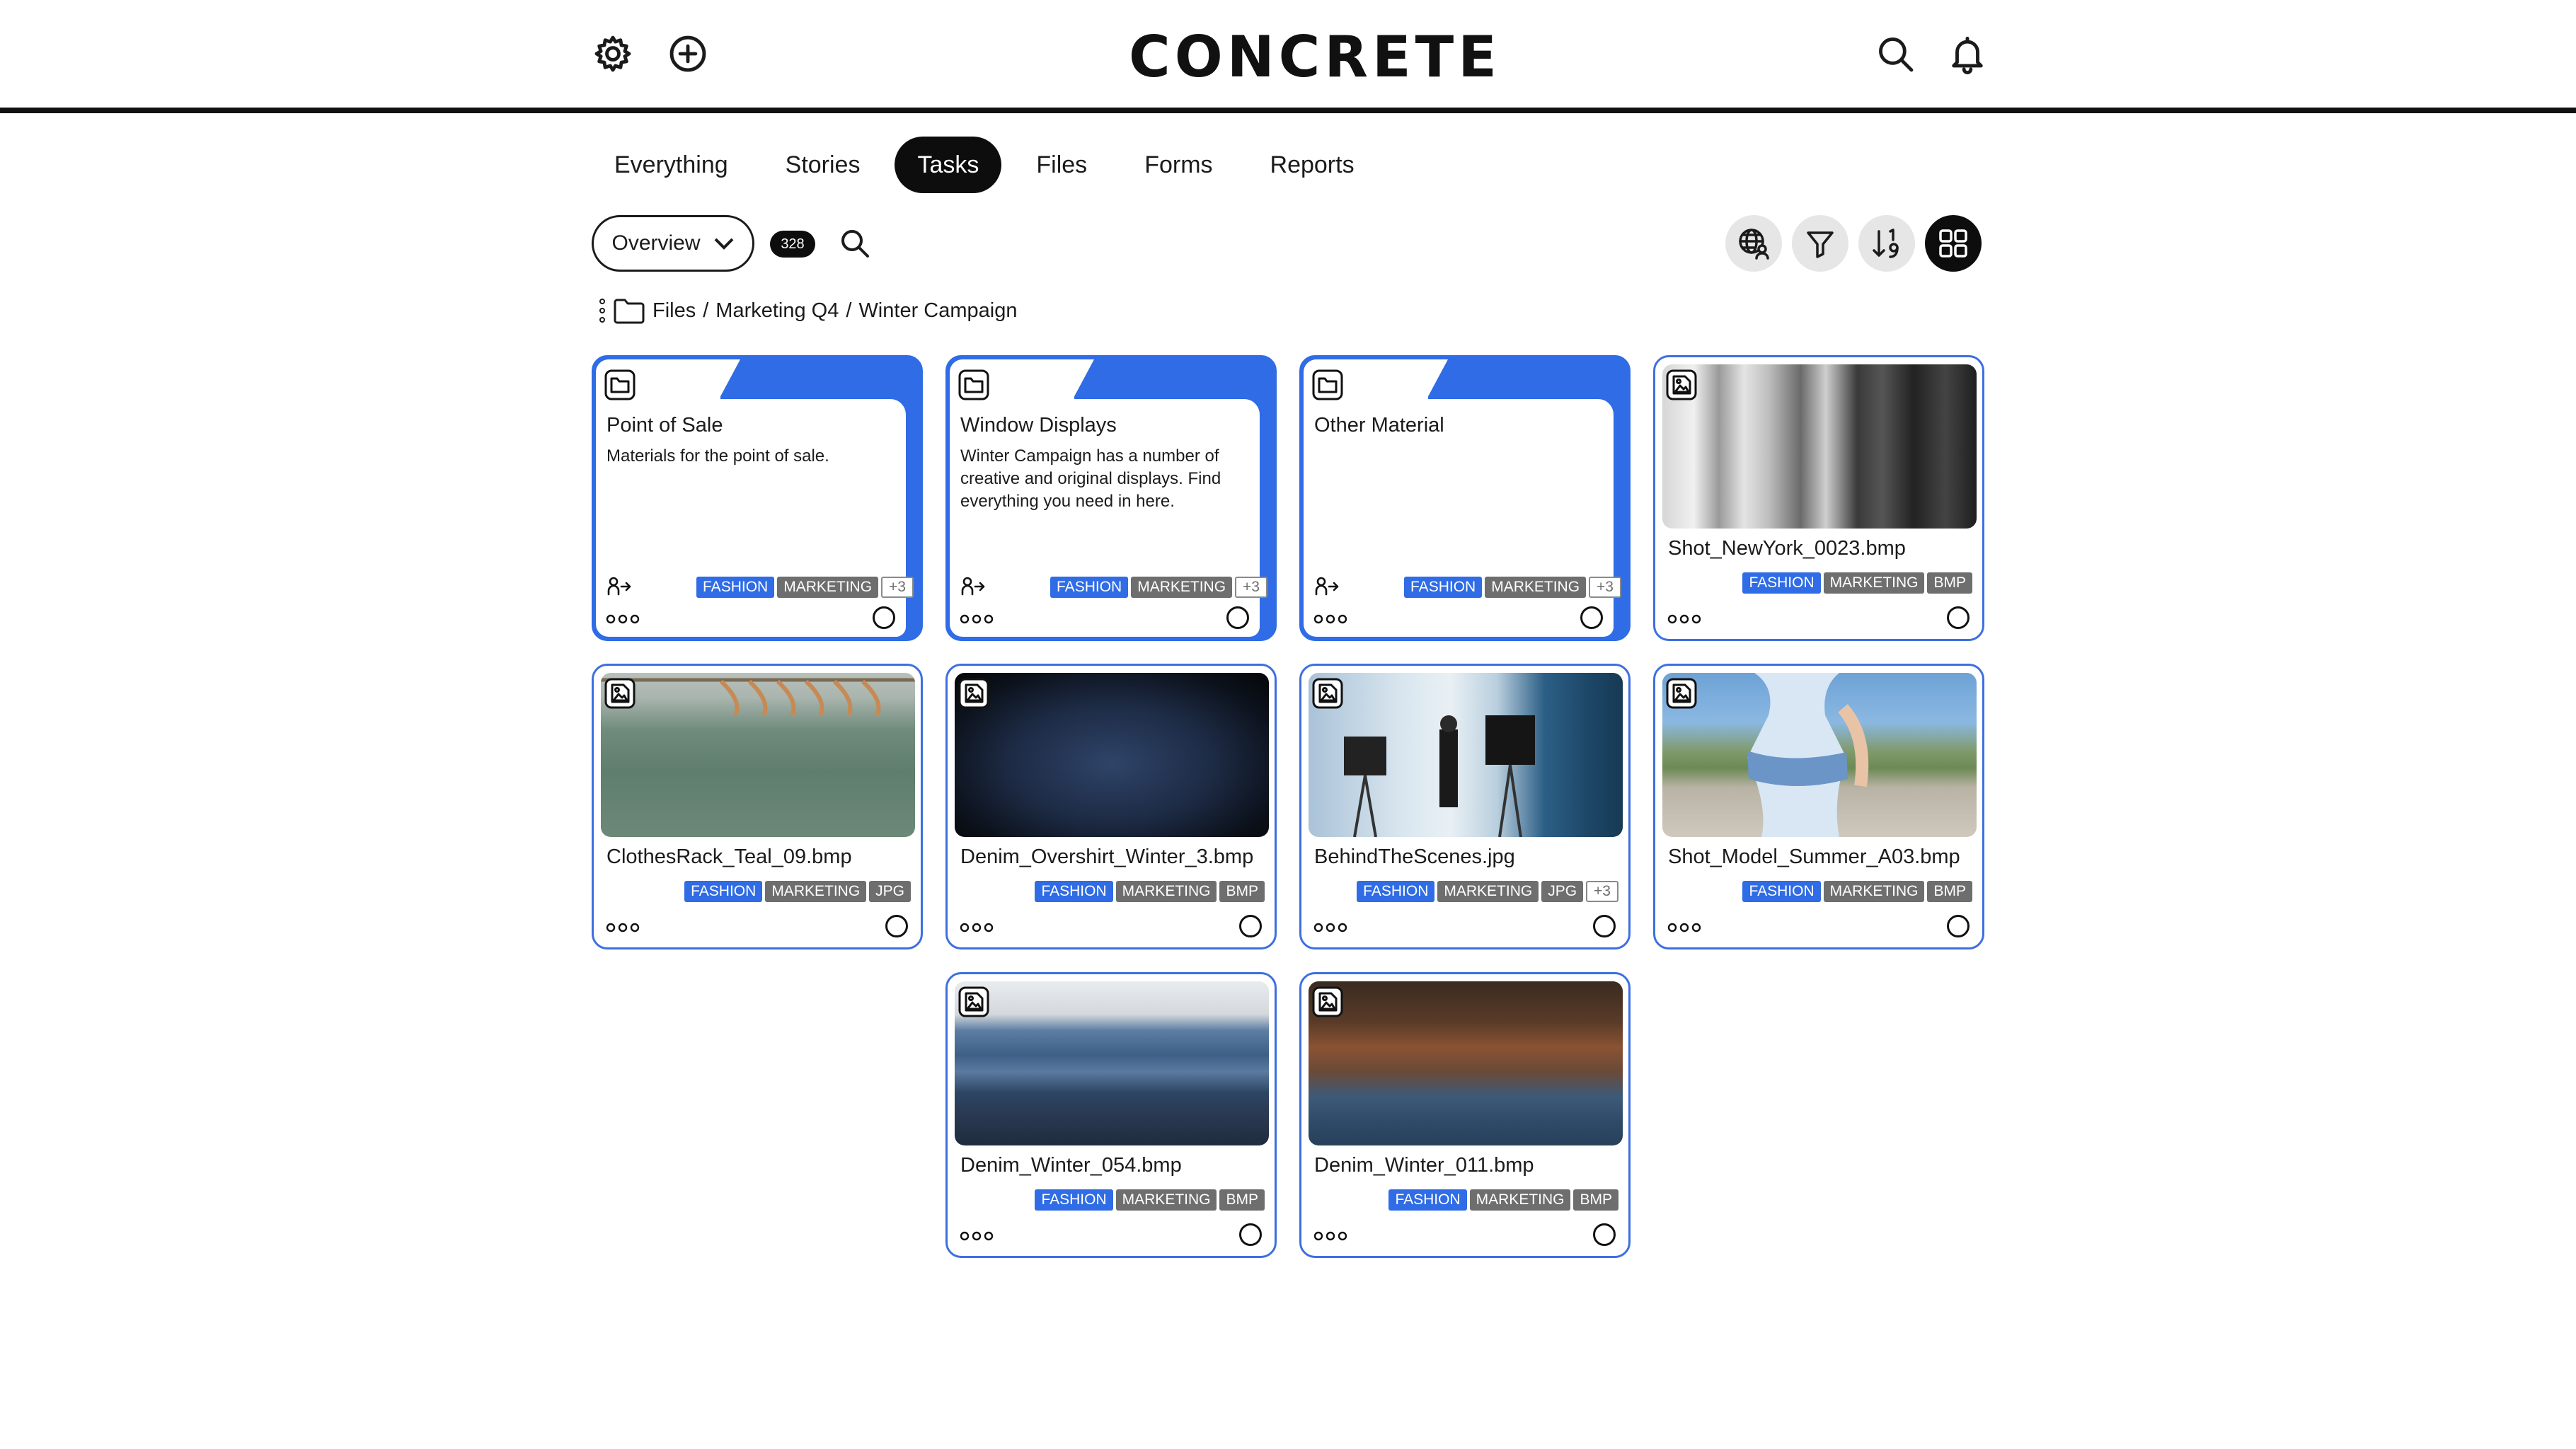  Describe the element at coordinates (1814, 856) in the screenshot. I see `file-name: Shot_Model_Summer_A03.bmp` at that location.